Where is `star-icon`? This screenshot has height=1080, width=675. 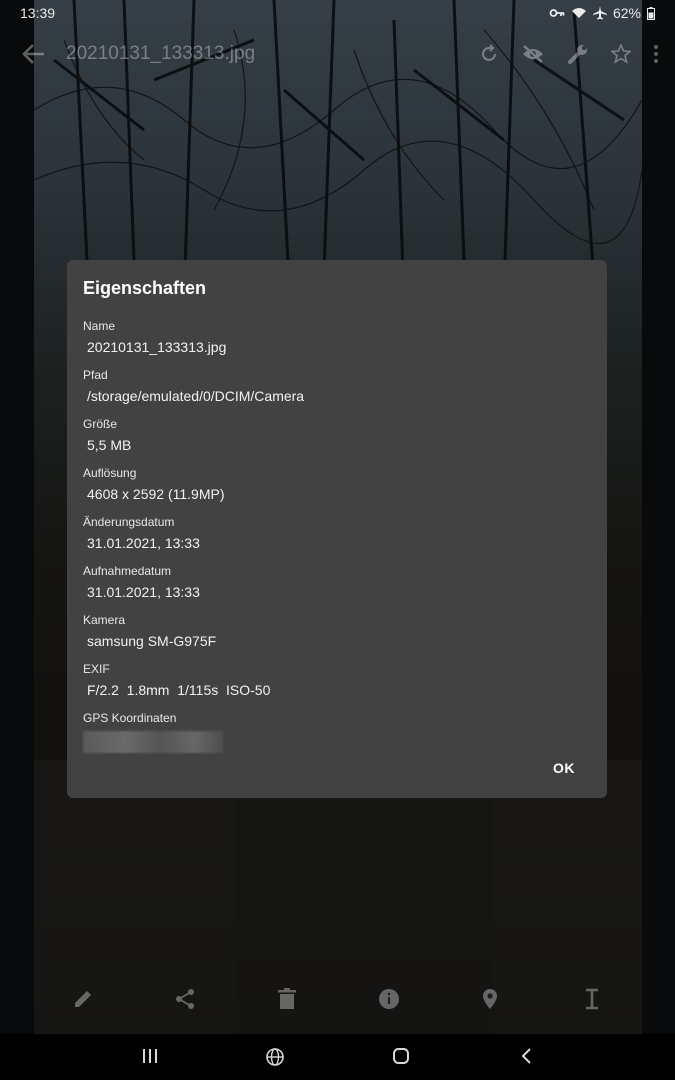 star-icon is located at coordinates (621, 54).